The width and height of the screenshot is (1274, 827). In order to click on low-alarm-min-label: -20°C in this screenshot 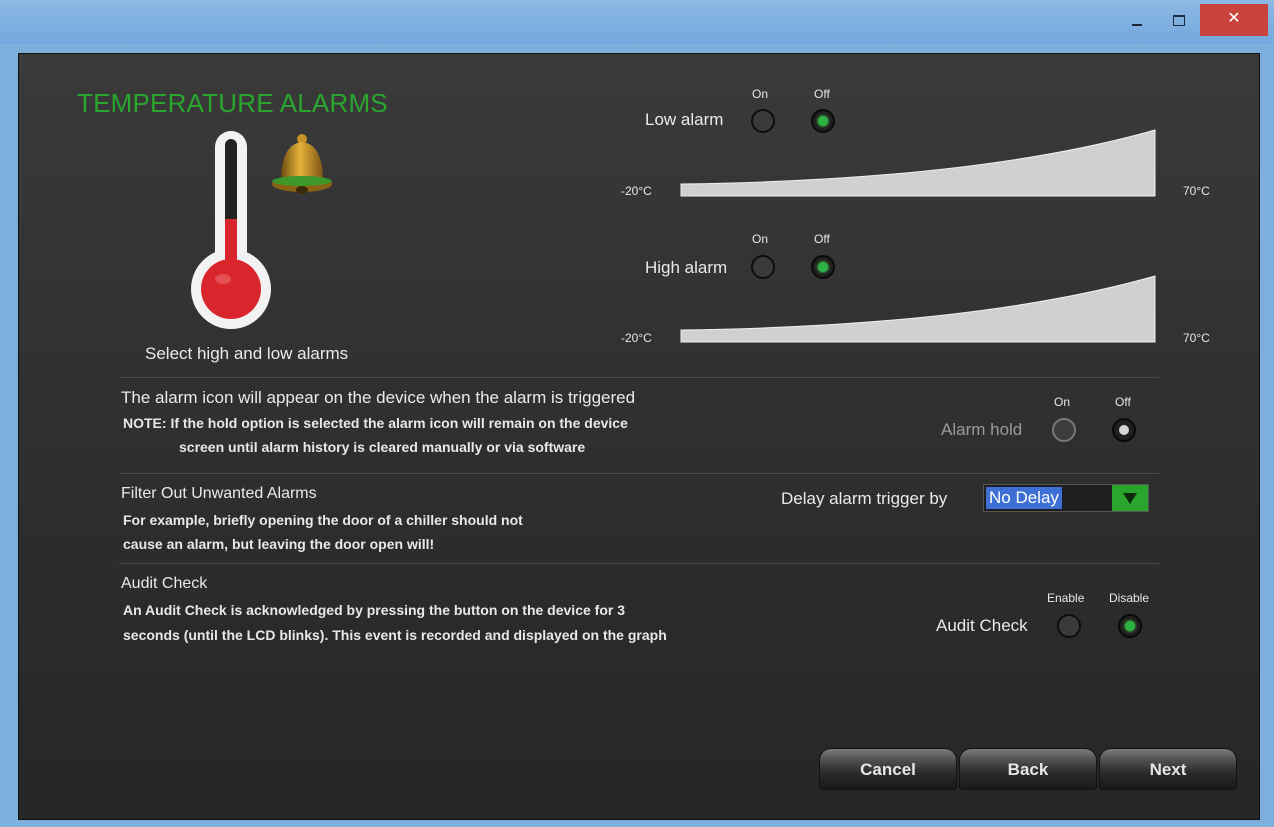, I will do `click(636, 191)`.